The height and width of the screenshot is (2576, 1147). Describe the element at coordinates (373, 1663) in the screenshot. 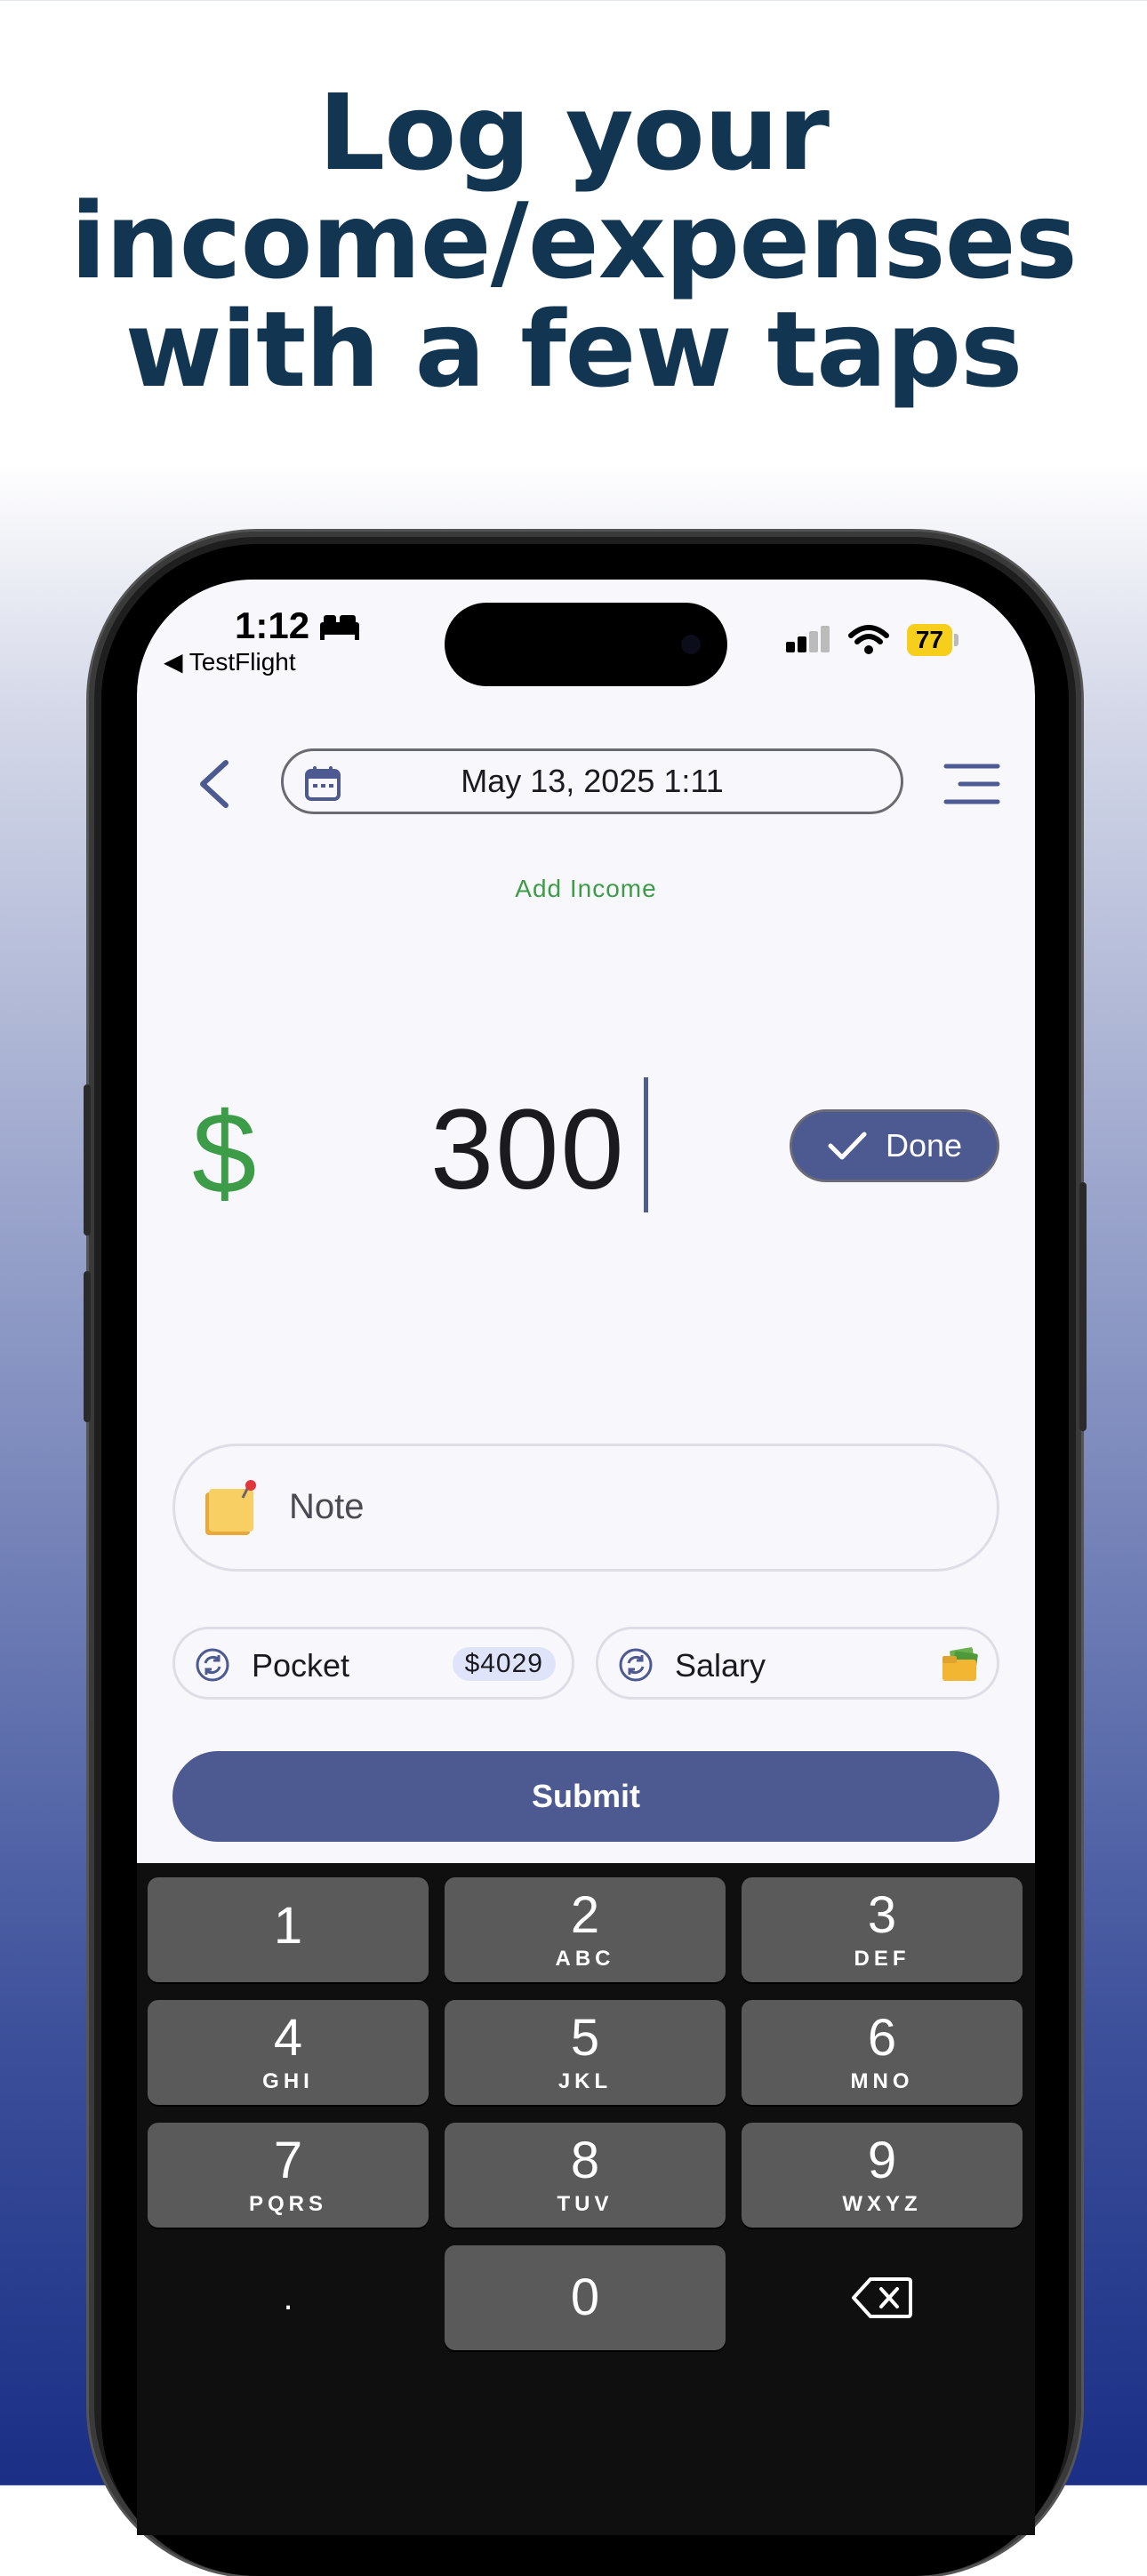

I see `account-selector: Pocket $4029` at that location.